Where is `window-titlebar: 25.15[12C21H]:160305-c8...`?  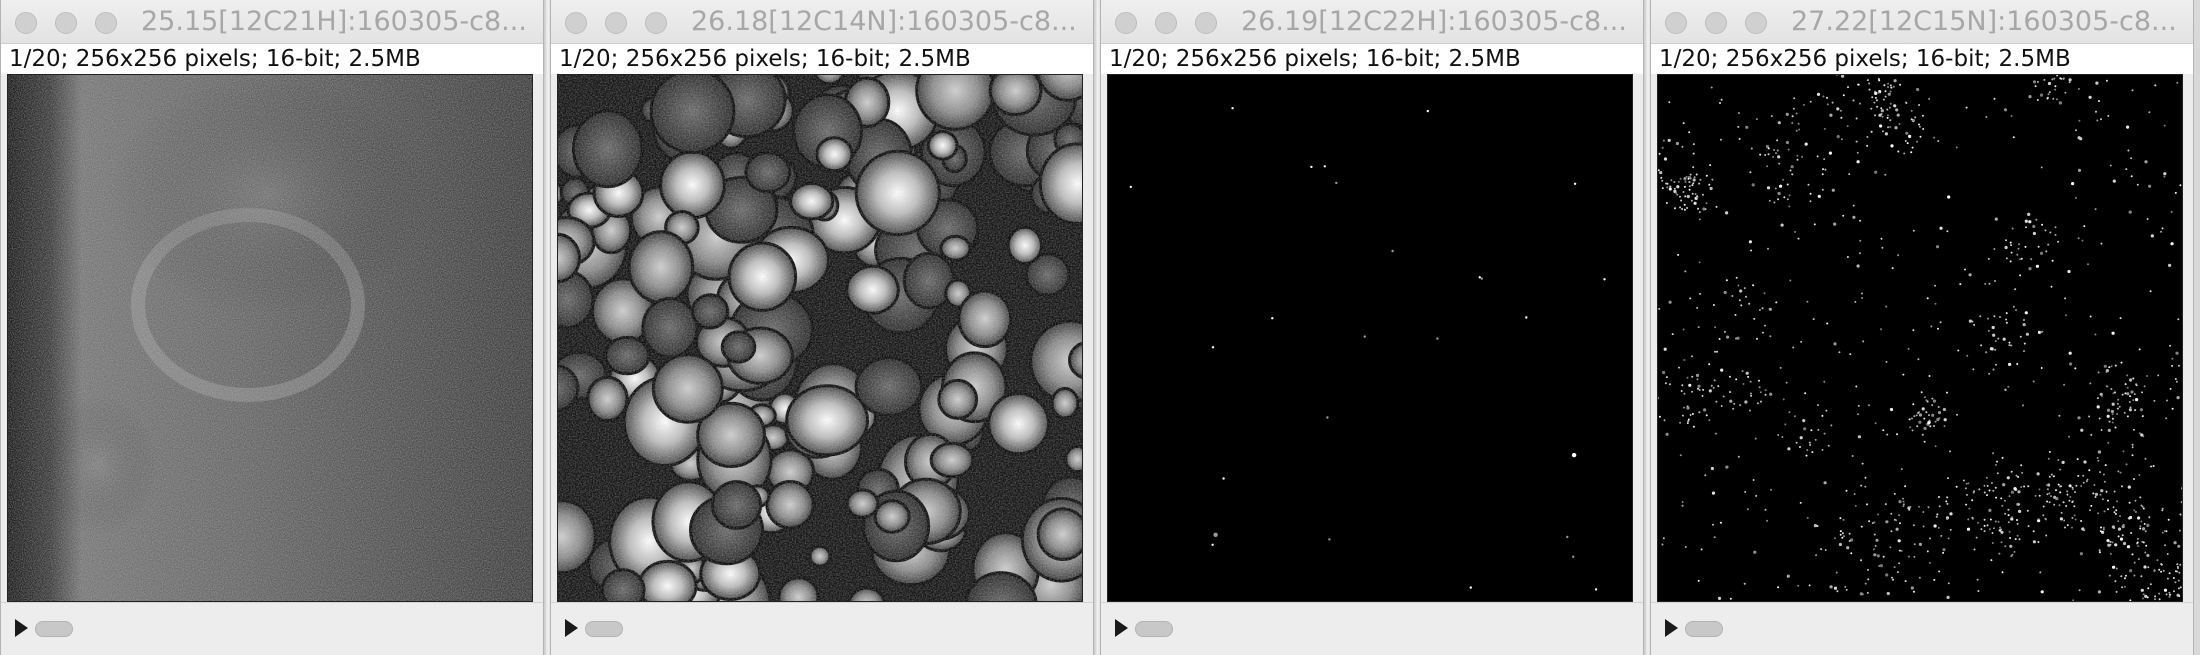
window-titlebar: 25.15[12C21H]:160305-c8... is located at coordinates (272, 22).